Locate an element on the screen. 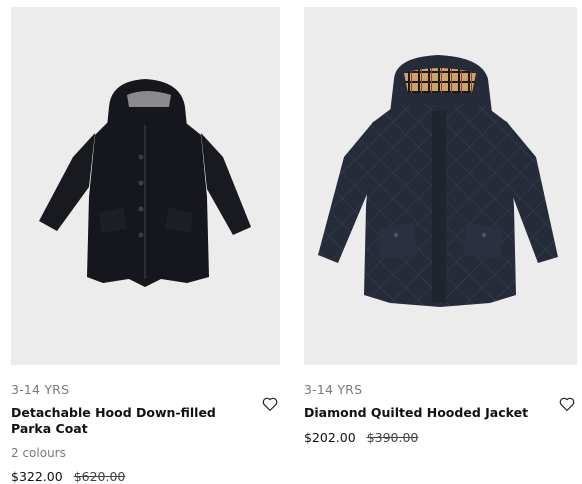 The width and height of the screenshot is (582, 484). original-price: $390.00 is located at coordinates (392, 437).